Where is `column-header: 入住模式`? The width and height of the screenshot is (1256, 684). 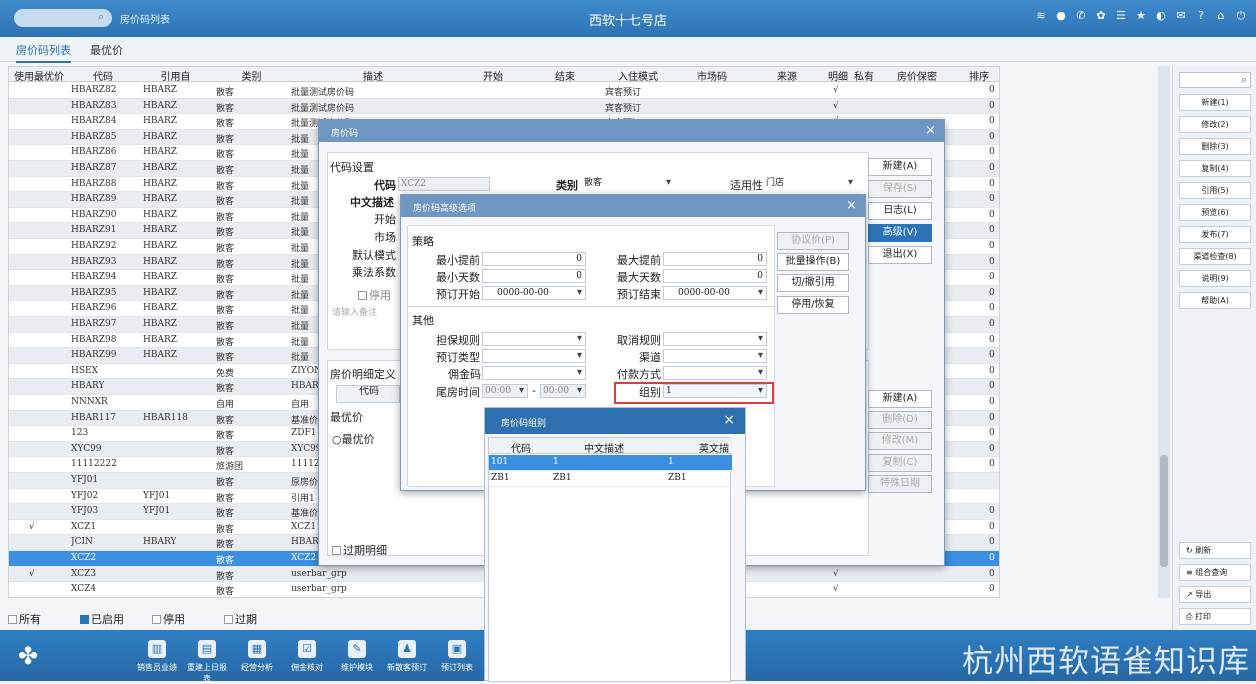 column-header: 入住模式 is located at coordinates (638, 75).